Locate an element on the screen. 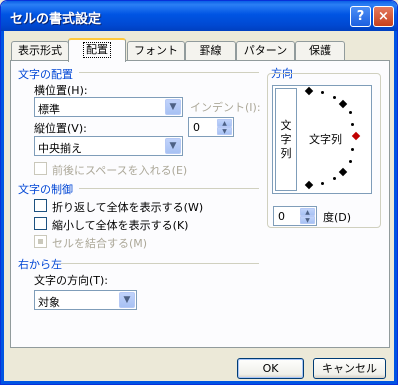 The width and height of the screenshot is (398, 385). direction-value: 対象 is located at coordinates (49, 302).